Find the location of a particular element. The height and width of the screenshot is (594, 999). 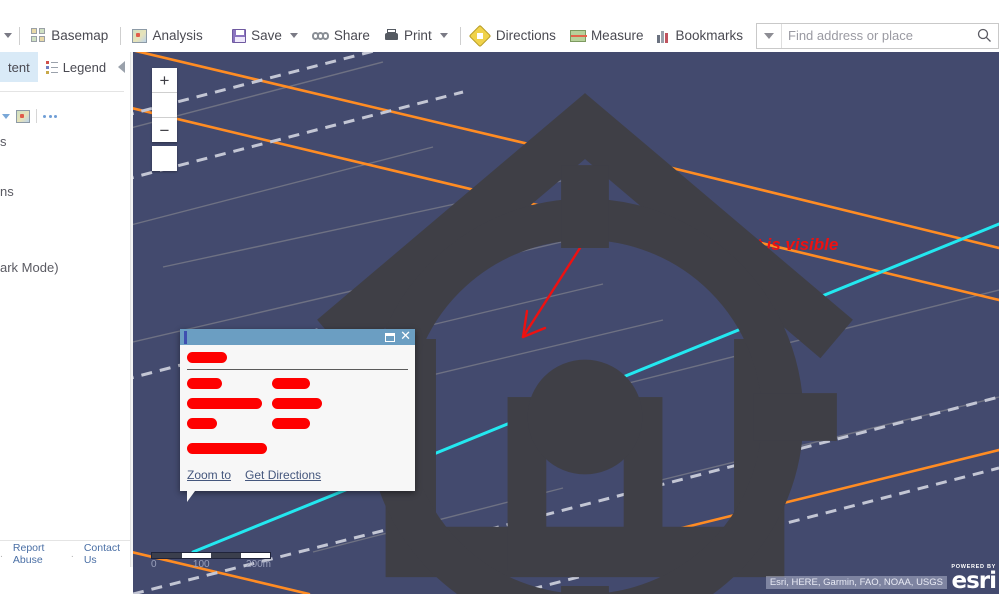

search-icon is located at coordinates (984, 35).